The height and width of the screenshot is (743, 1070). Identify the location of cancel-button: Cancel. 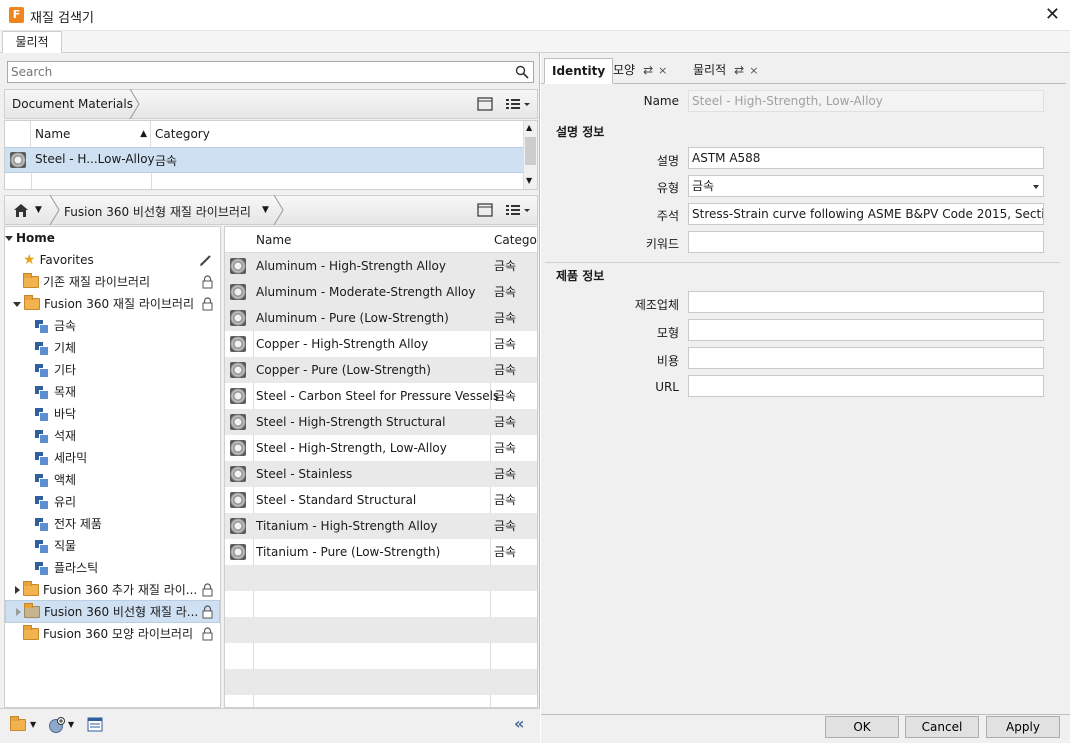
(942, 727).